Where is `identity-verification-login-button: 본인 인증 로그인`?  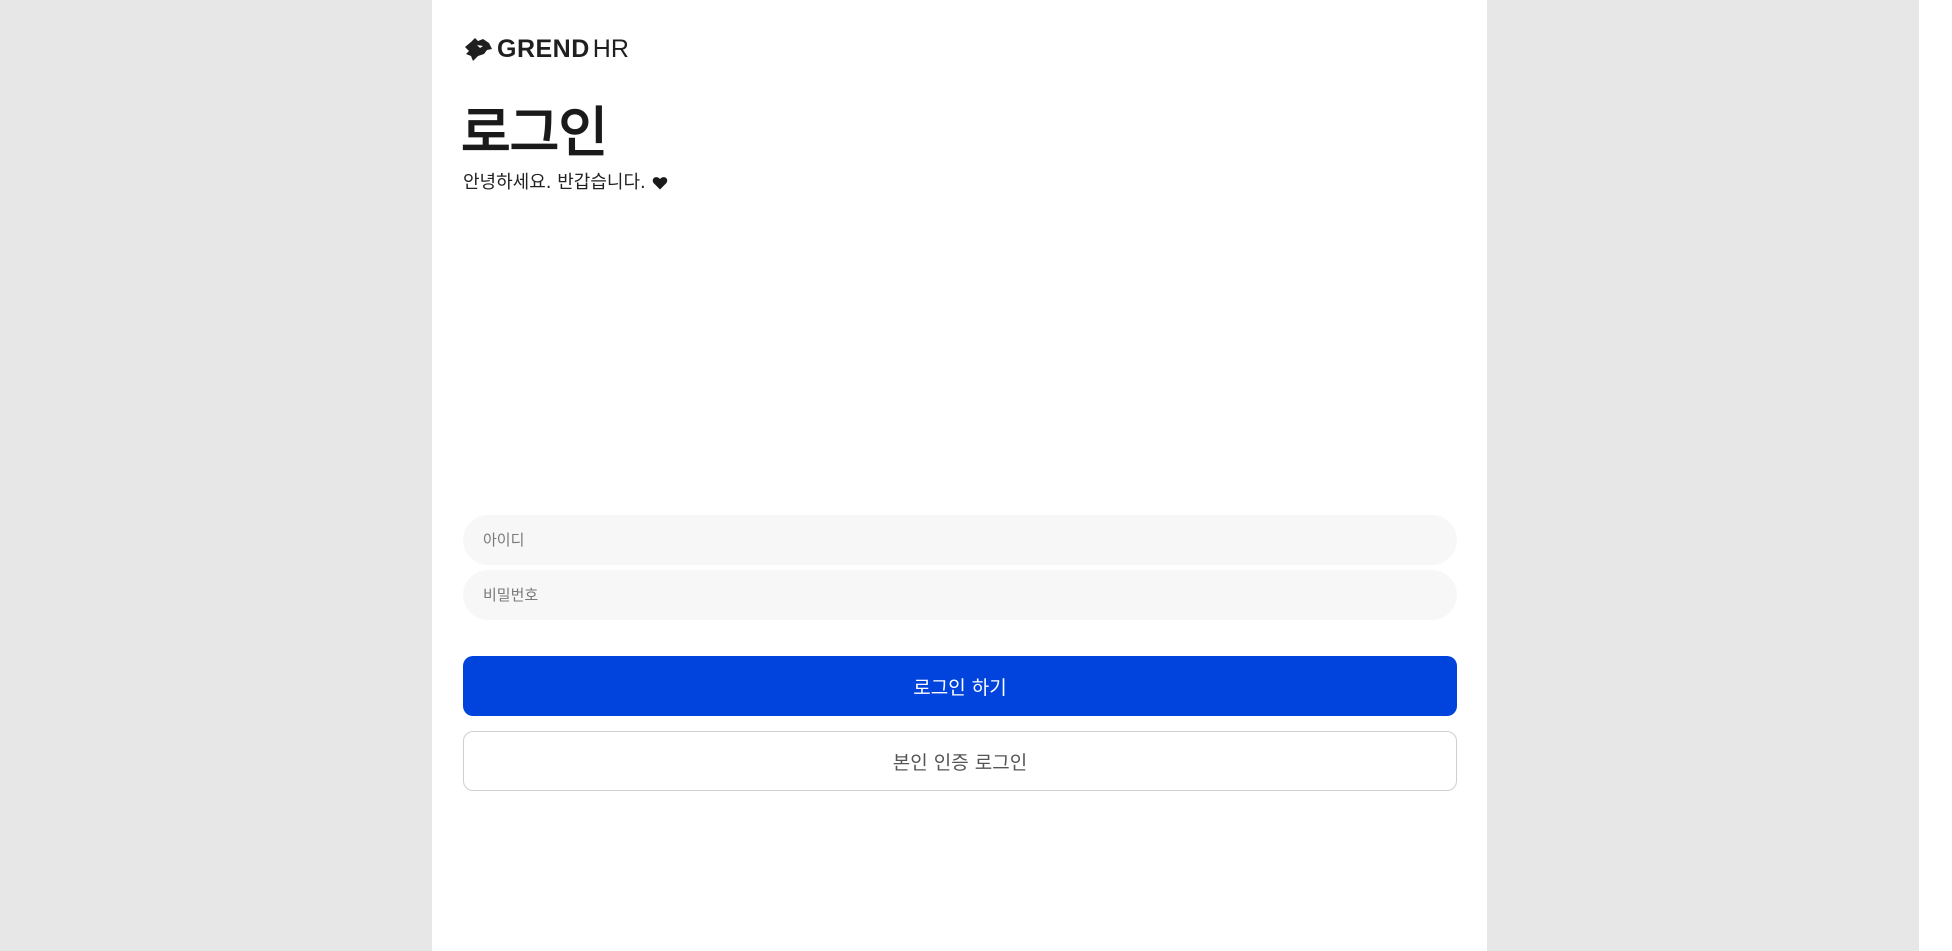 identity-verification-login-button: 본인 인증 로그인 is located at coordinates (960, 761).